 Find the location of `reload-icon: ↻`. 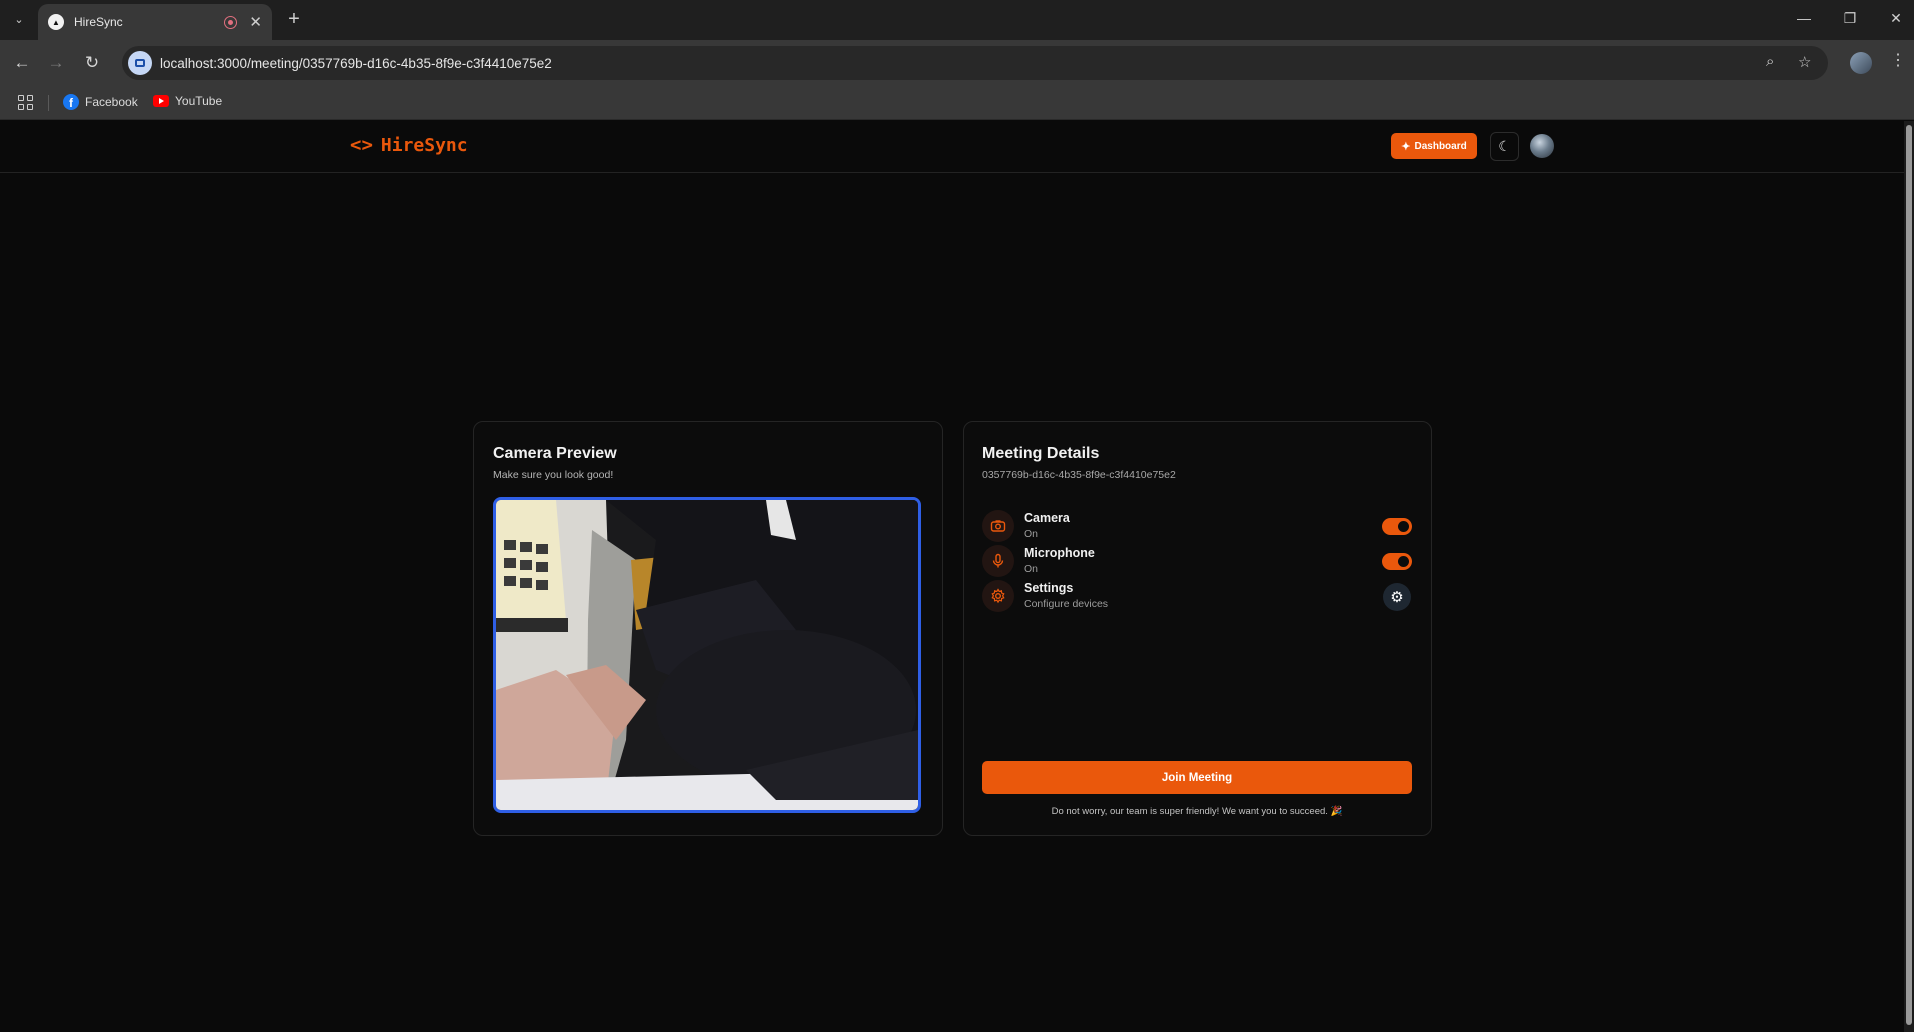

reload-icon: ↻ is located at coordinates (92, 63).